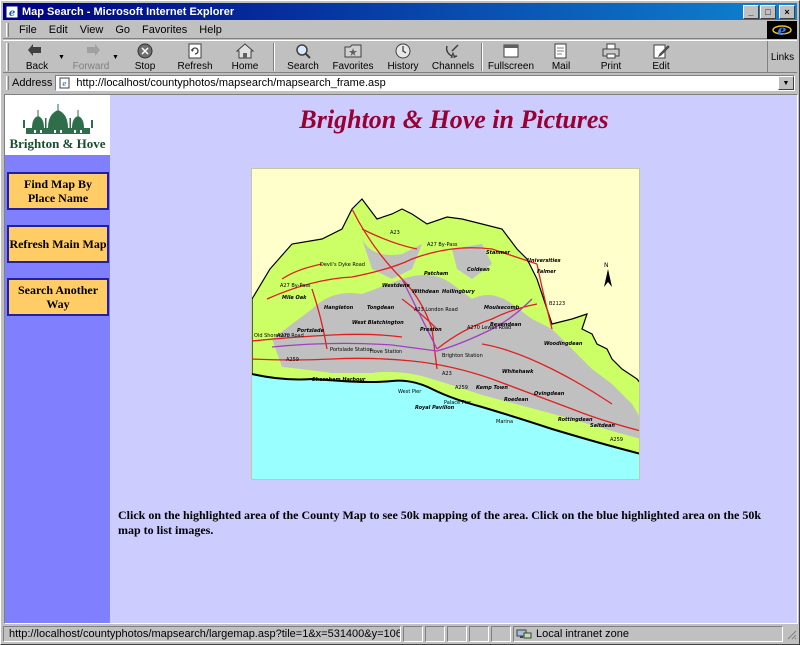 This screenshot has width=800, height=645. I want to click on zone-label: Local intranet zone, so click(582, 634).